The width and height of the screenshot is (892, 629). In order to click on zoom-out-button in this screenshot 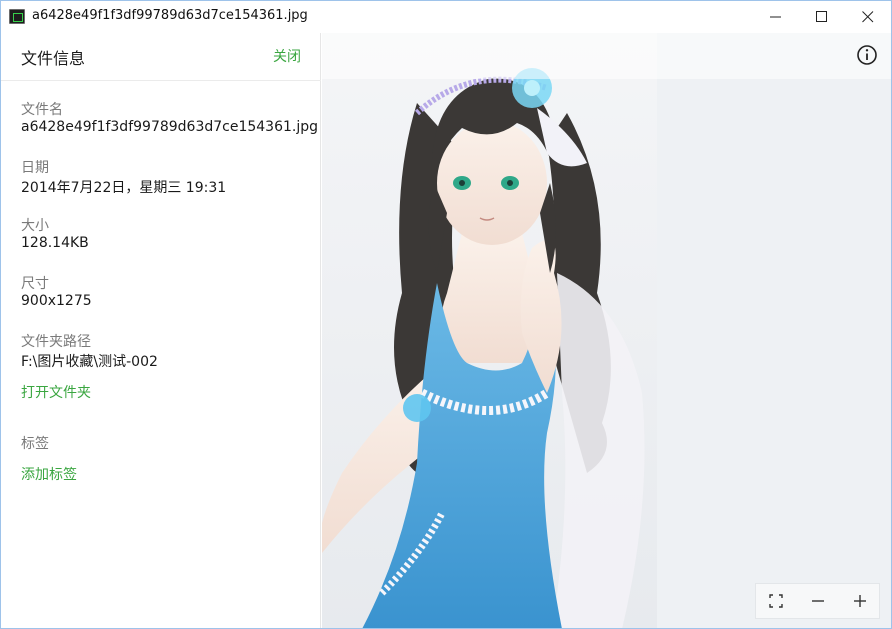, I will do `click(818, 601)`.